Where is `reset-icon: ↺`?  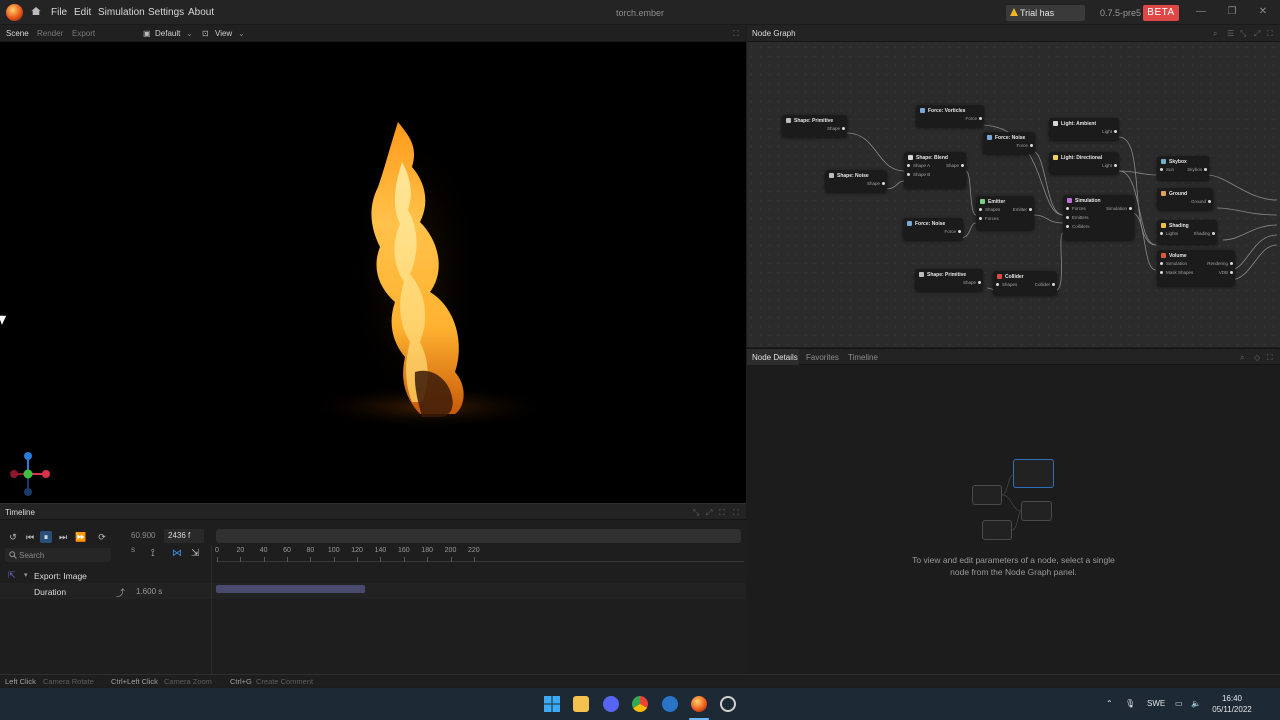
reset-icon: ↺ is located at coordinates (13, 537).